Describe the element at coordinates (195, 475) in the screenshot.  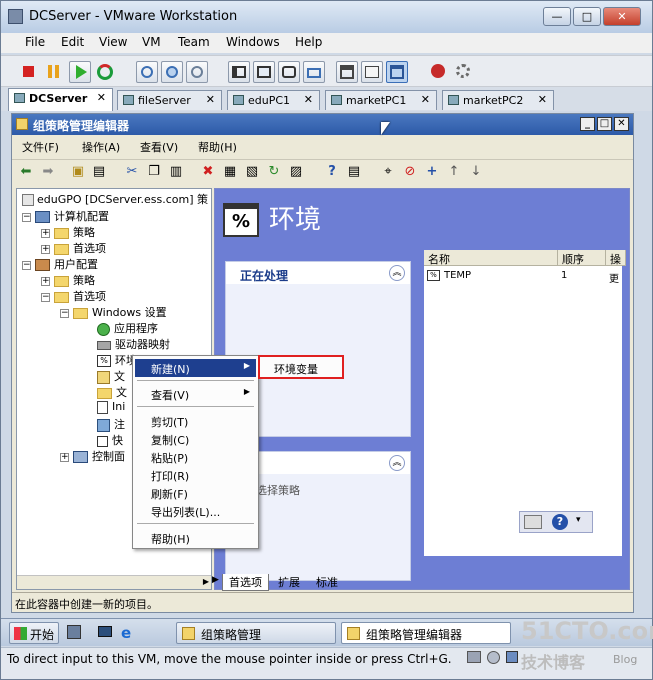
I see `menu-item-print: 打印(R)` at that location.